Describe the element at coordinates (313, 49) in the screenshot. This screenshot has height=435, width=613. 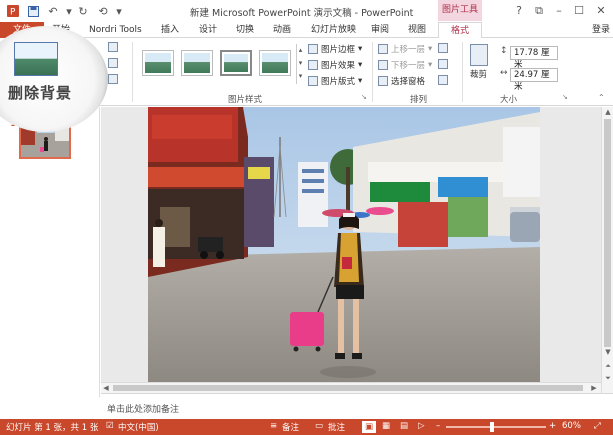
I see `picture-border-icon` at that location.